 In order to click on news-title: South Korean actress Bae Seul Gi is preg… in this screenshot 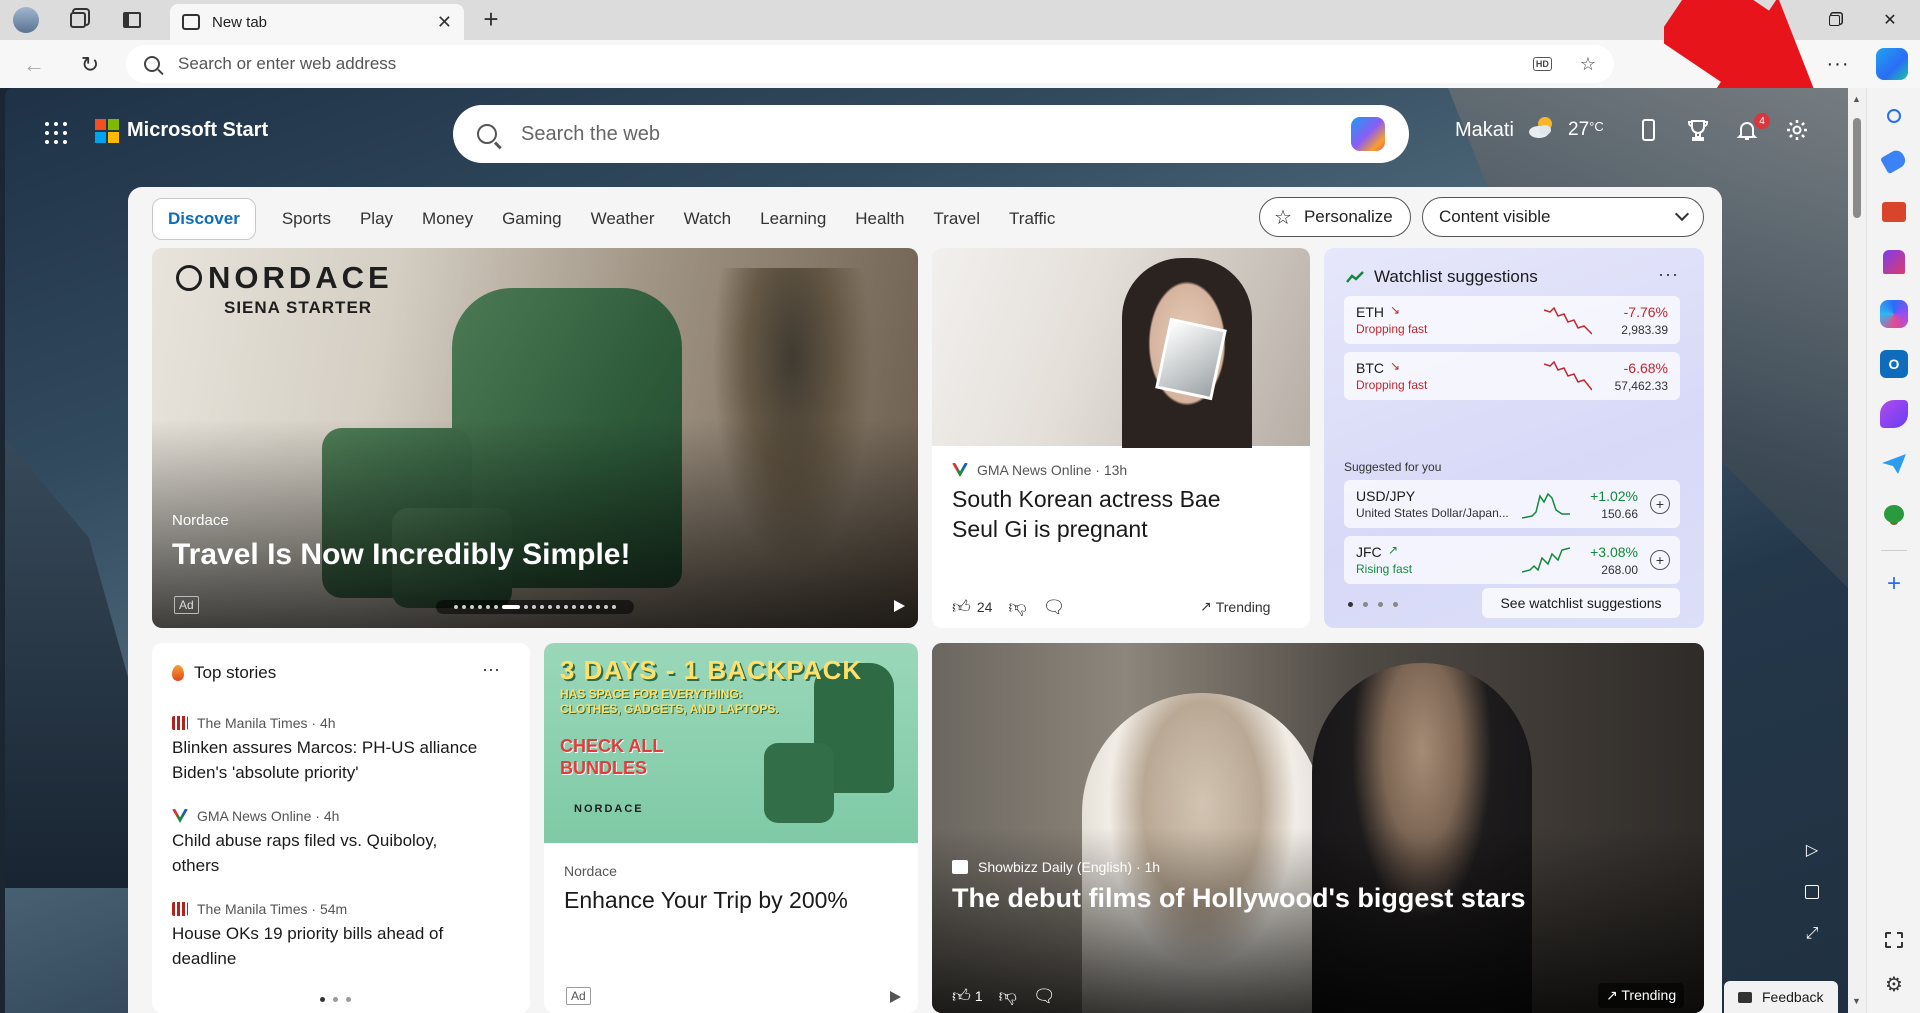, I will do `click(1102, 514)`.